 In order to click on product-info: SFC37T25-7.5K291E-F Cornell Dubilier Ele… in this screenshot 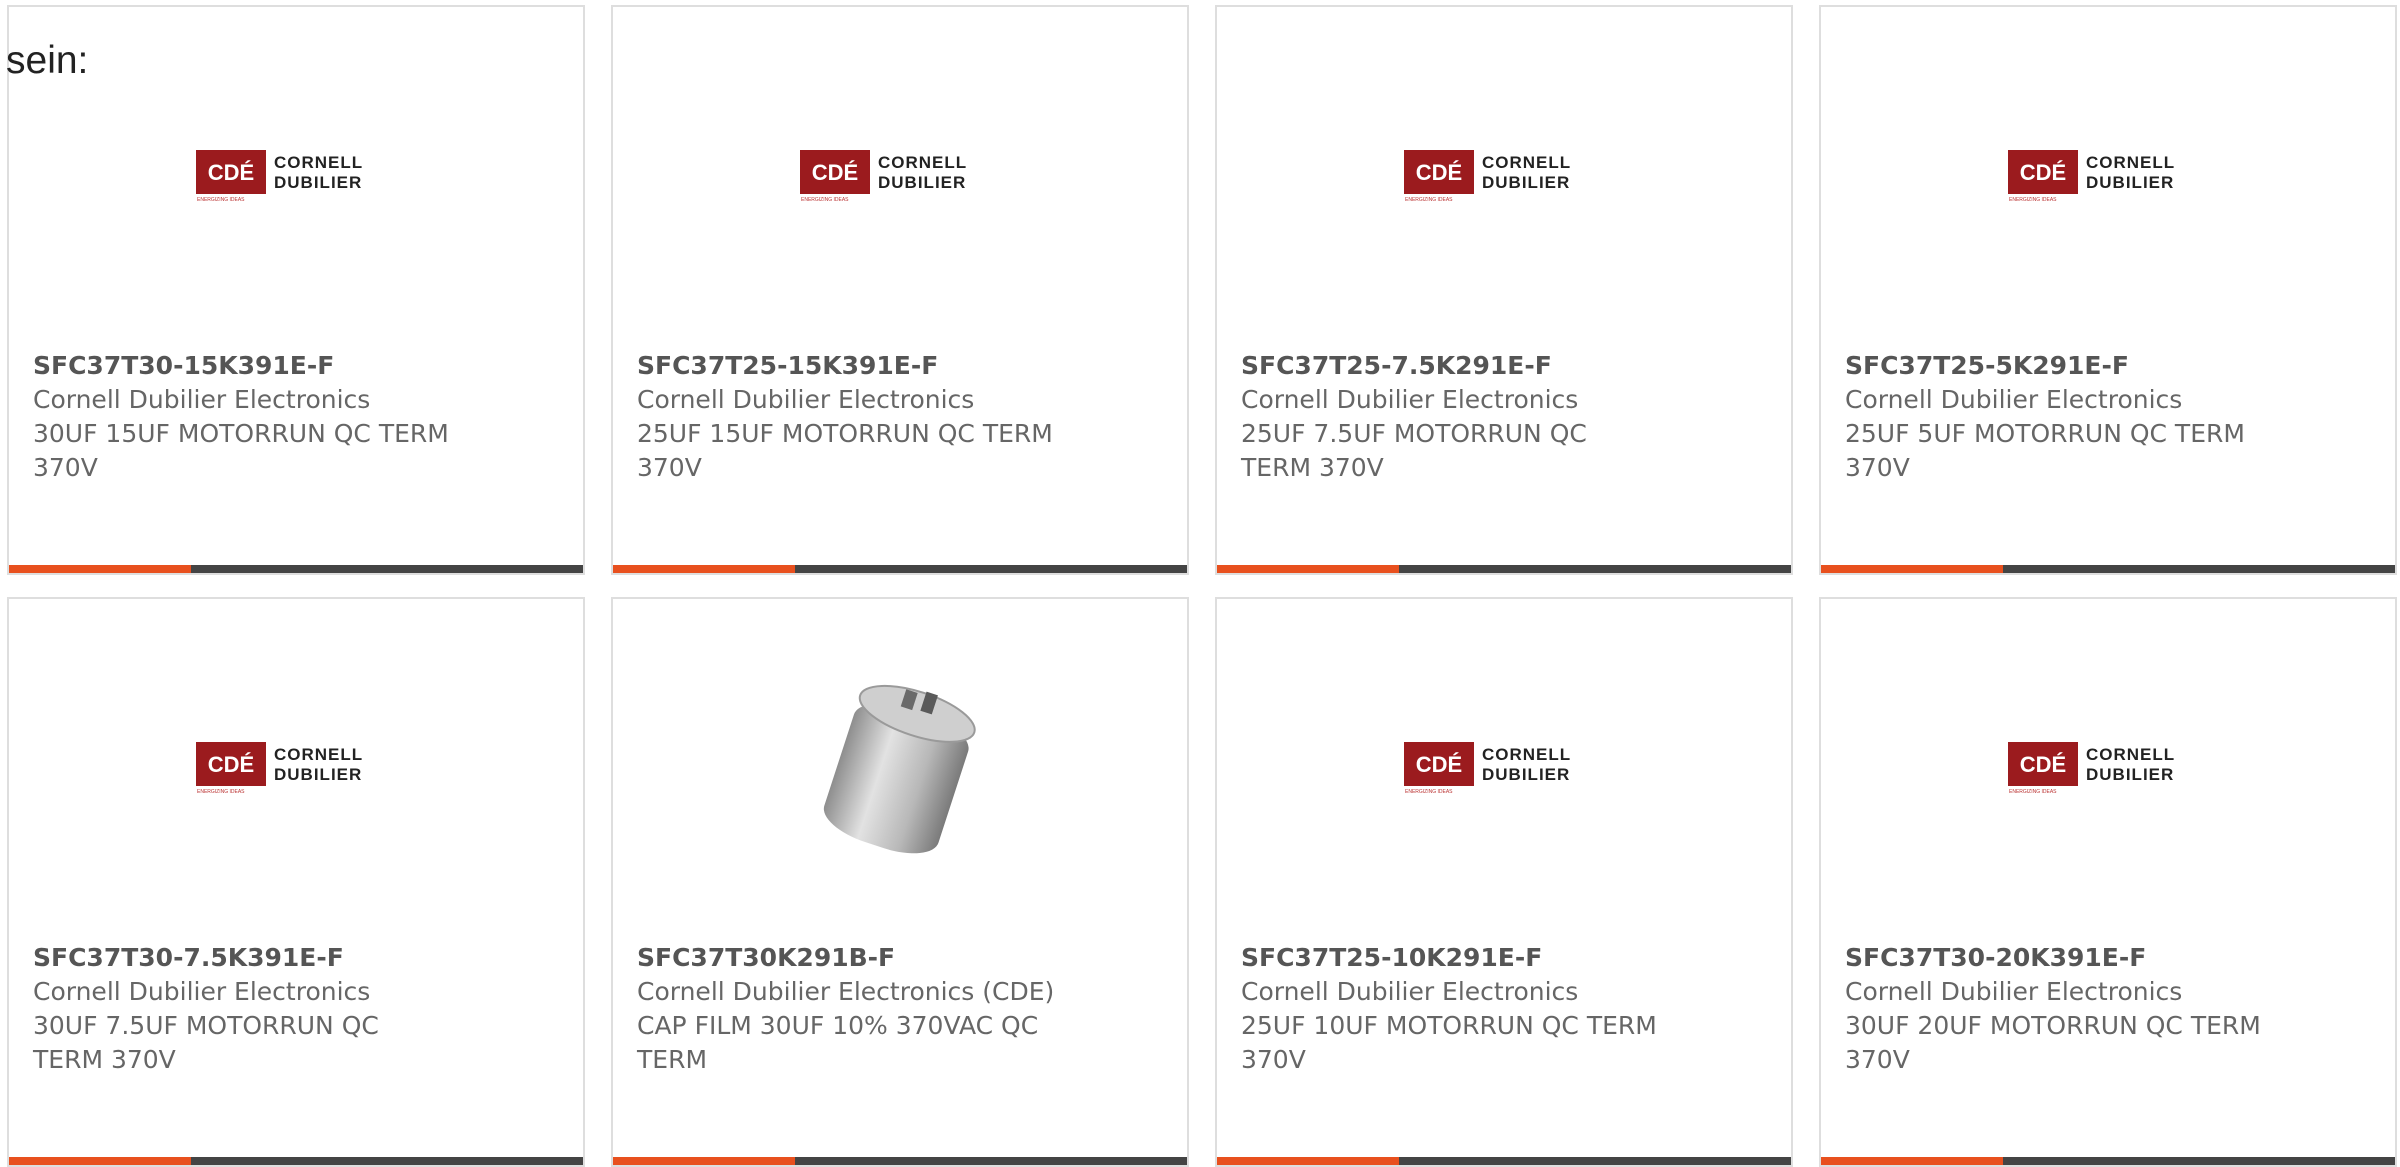, I will do `click(1461, 417)`.